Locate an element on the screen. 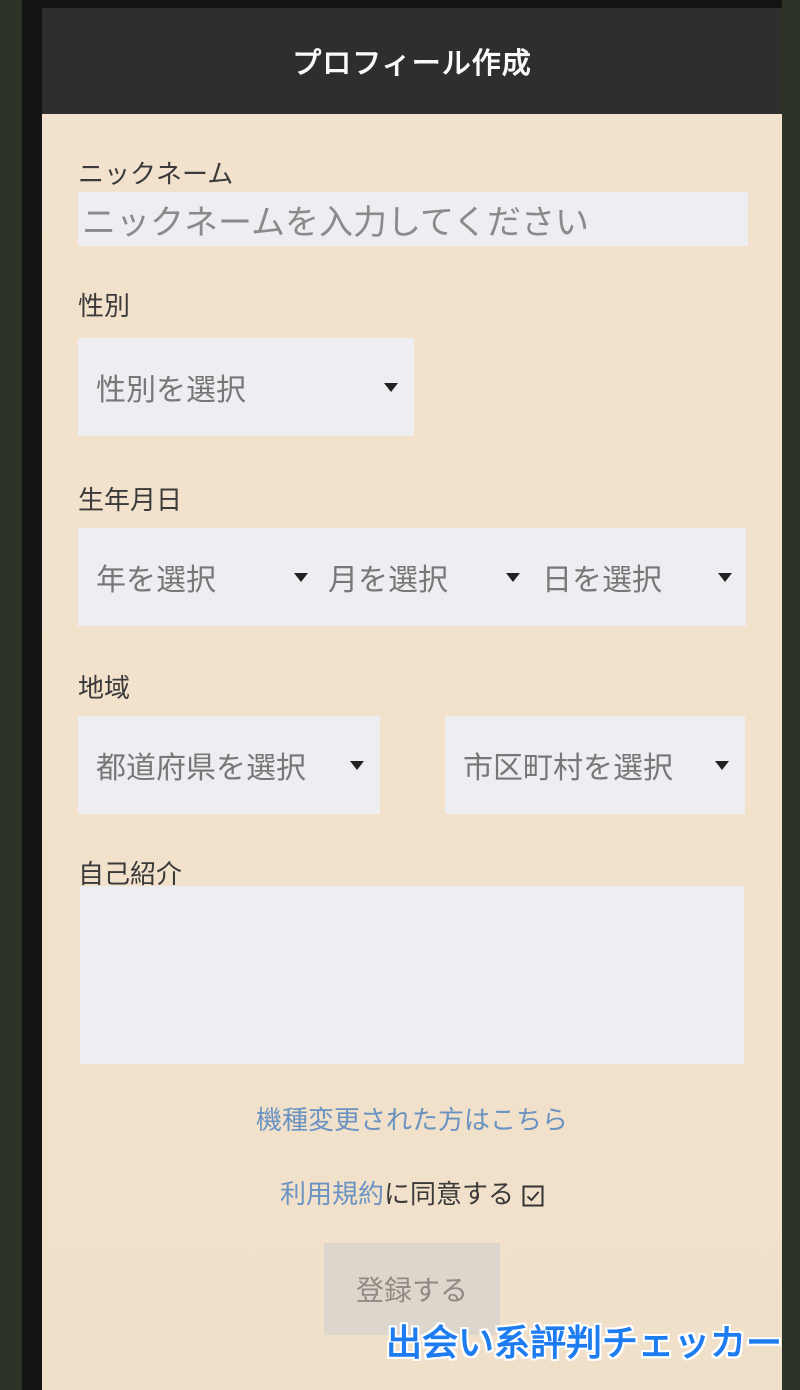 The height and width of the screenshot is (1390, 800). page-title: プロフィール作成 is located at coordinates (412, 63).